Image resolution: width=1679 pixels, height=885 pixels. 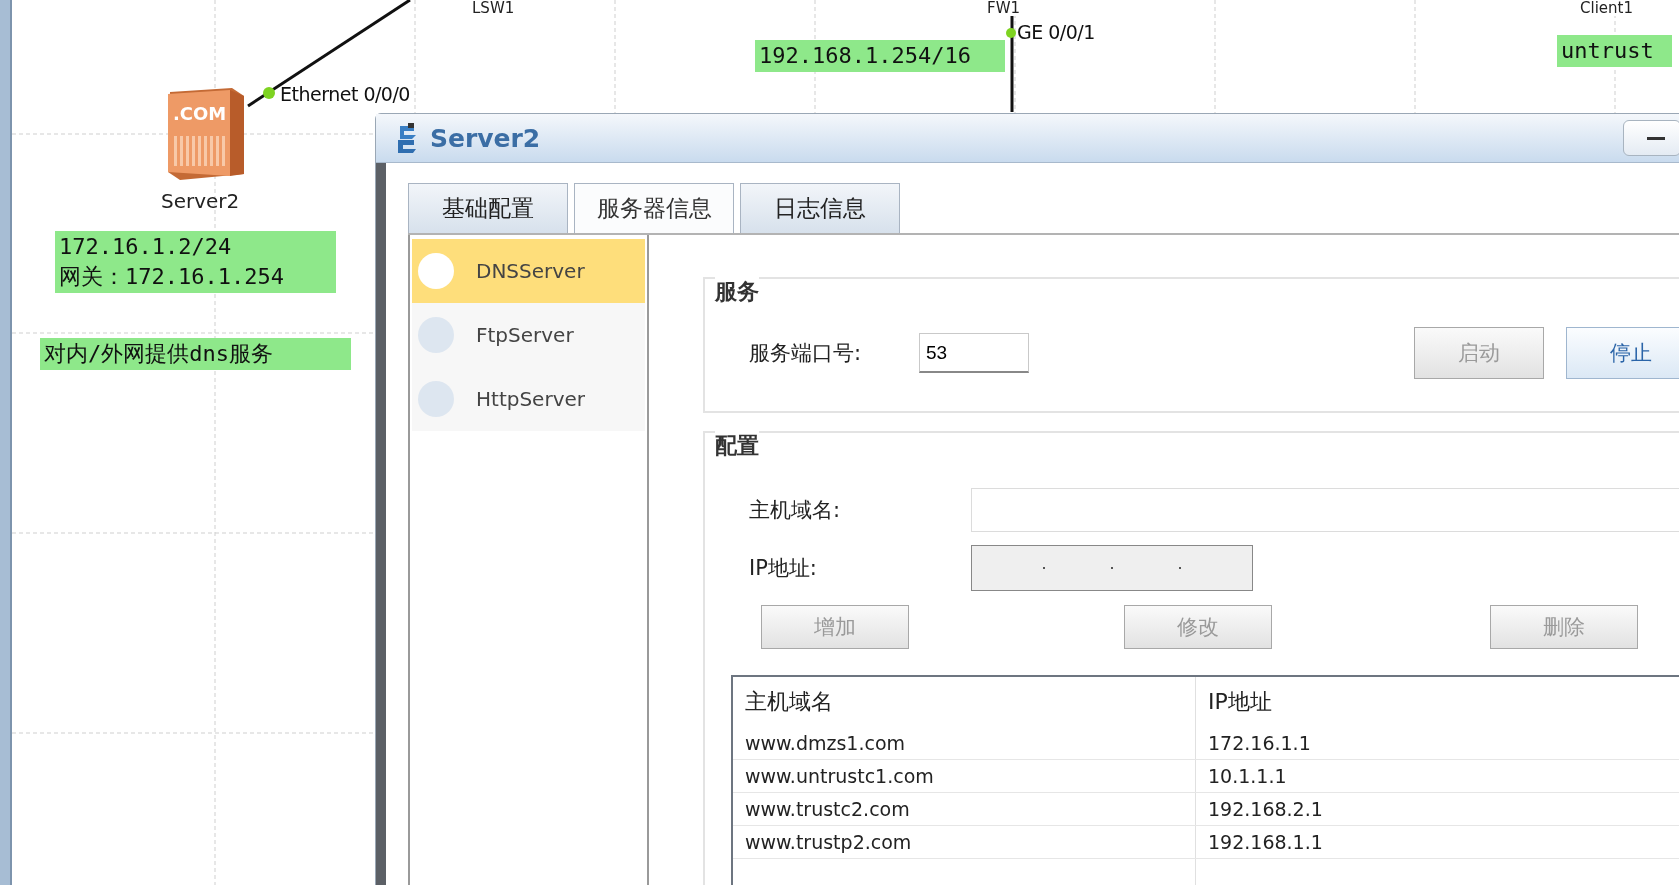 I want to click on device-label: Server2, so click(x=200, y=201).